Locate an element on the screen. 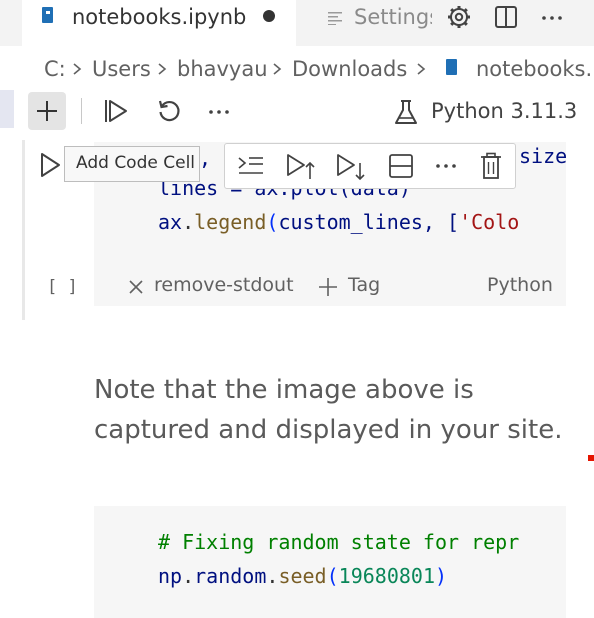 The width and height of the screenshot is (594, 618). breadcrumb-item-bhavyau: bhavyau is located at coordinates (222, 69).